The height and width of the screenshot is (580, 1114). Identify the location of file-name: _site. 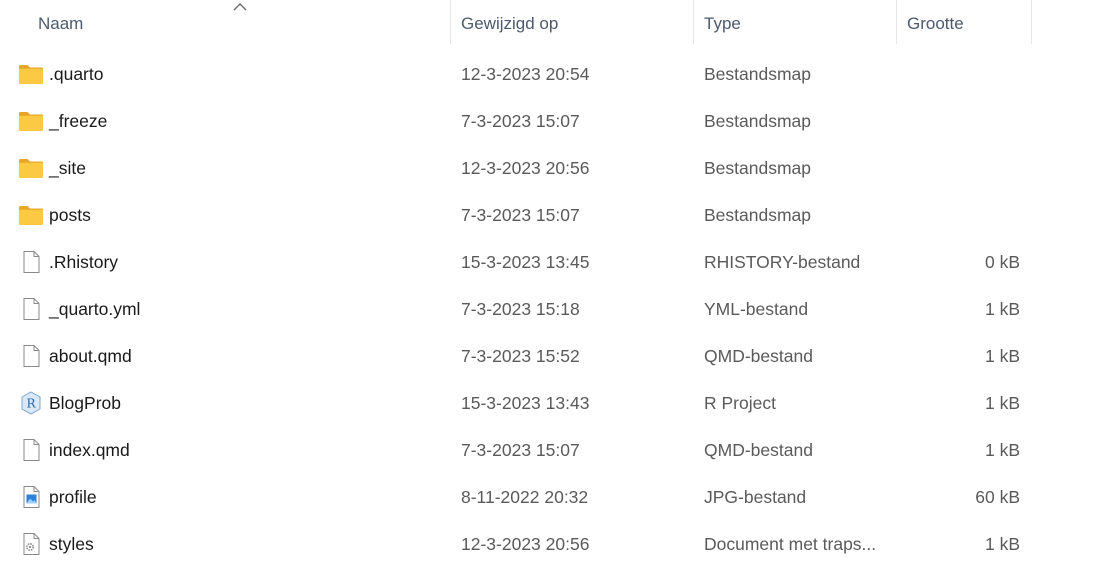
(67, 168).